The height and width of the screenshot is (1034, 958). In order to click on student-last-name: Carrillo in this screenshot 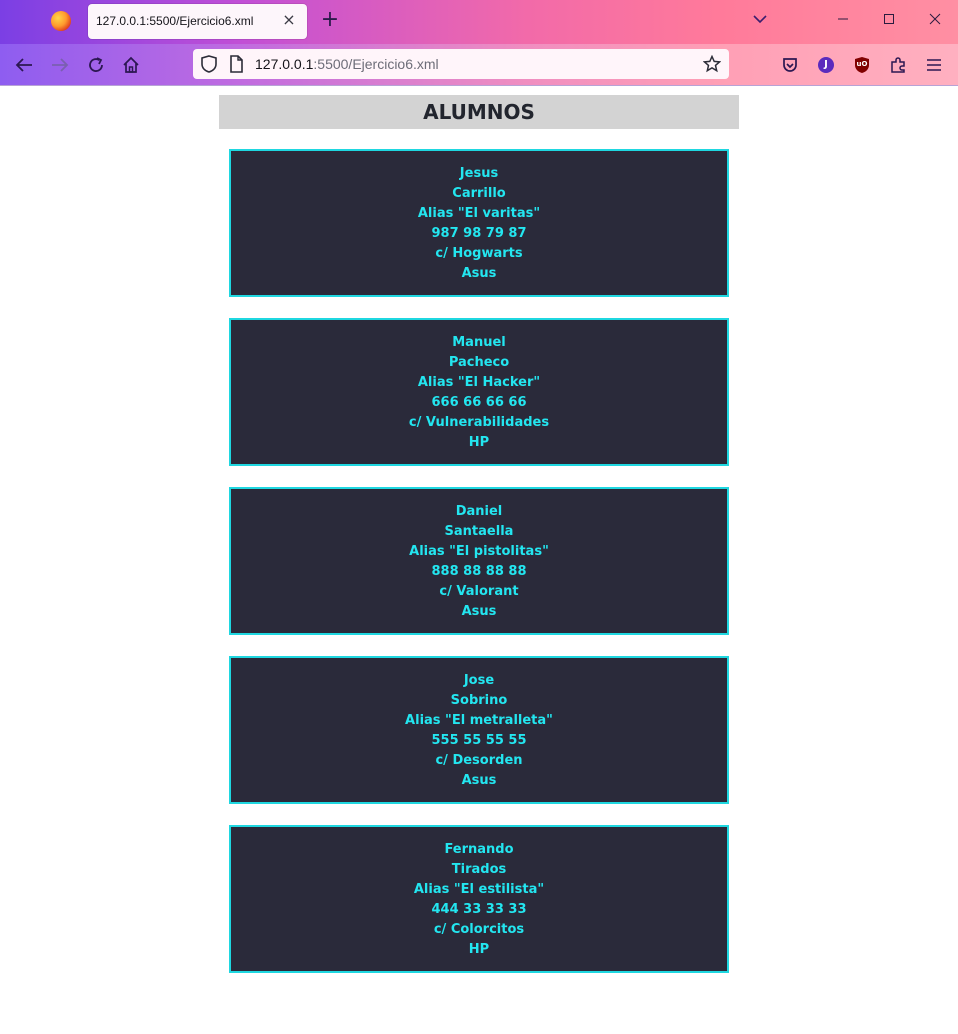, I will do `click(479, 193)`.